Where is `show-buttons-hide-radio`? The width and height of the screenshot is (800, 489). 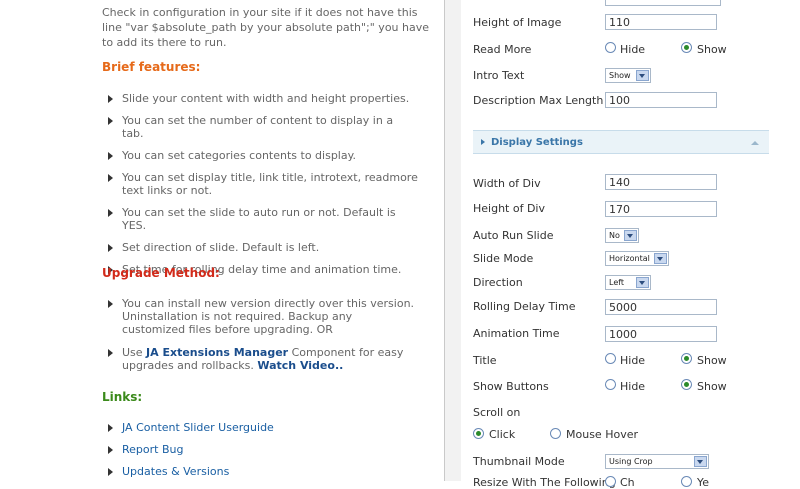 show-buttons-hide-radio is located at coordinates (610, 384).